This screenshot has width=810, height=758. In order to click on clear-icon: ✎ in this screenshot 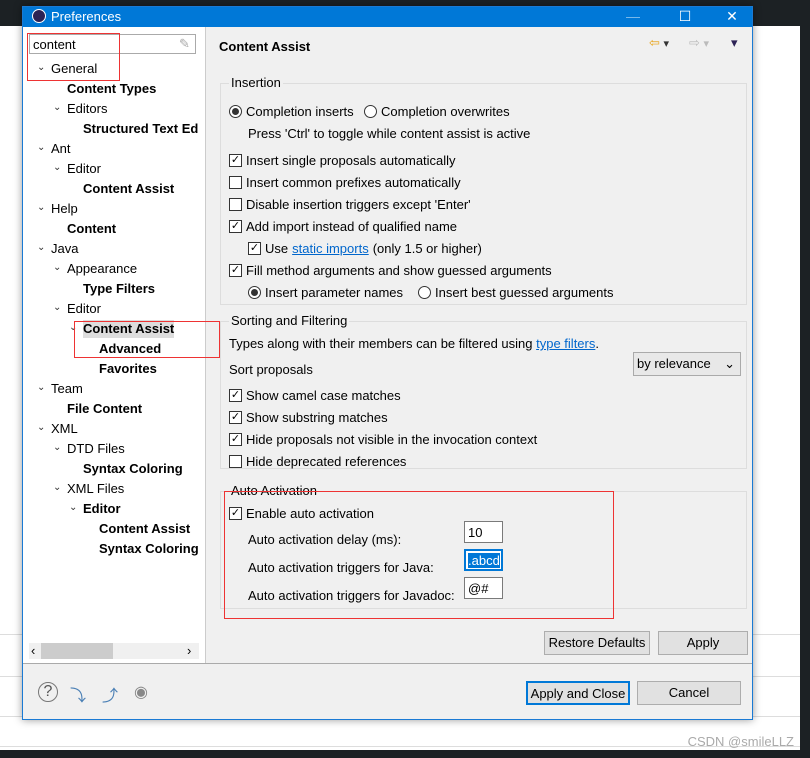, I will do `click(184, 44)`.